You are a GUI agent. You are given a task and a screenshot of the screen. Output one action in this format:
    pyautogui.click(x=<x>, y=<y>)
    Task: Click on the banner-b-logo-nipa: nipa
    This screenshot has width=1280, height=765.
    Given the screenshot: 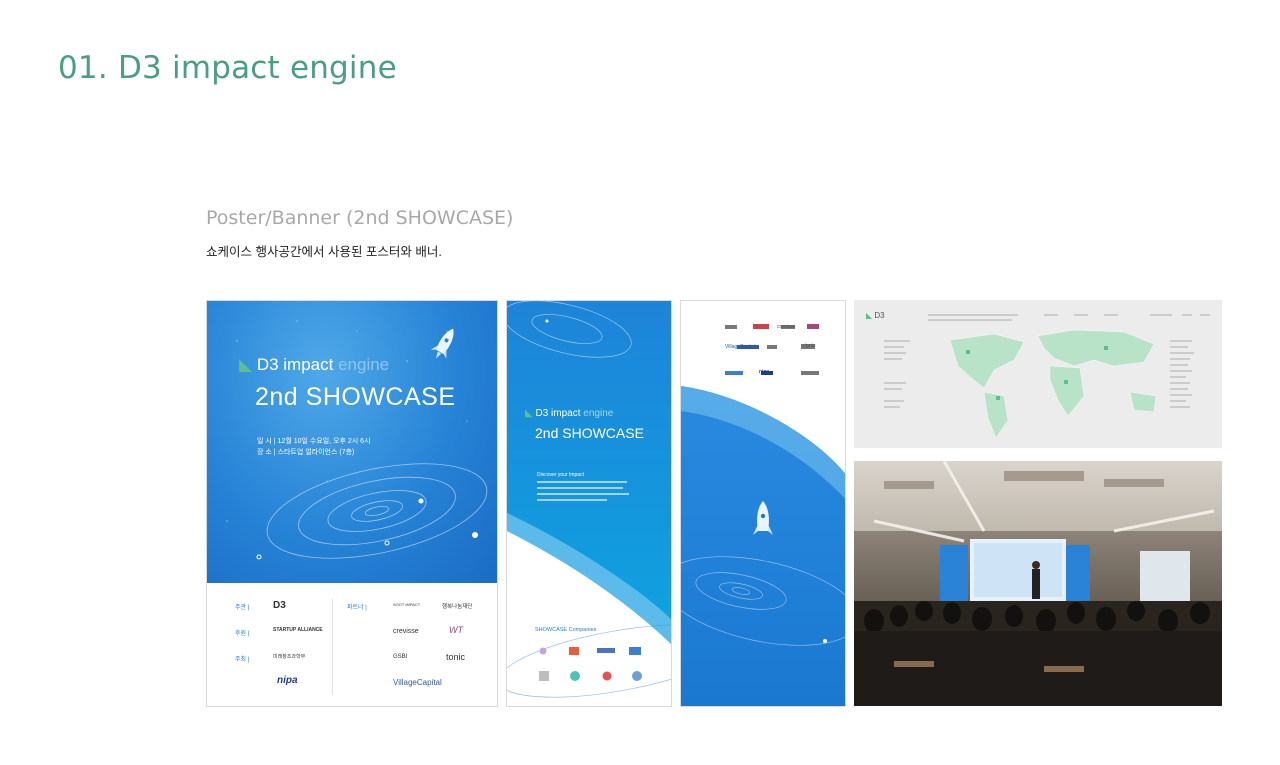 What is the action you would take?
    pyautogui.click(x=764, y=372)
    